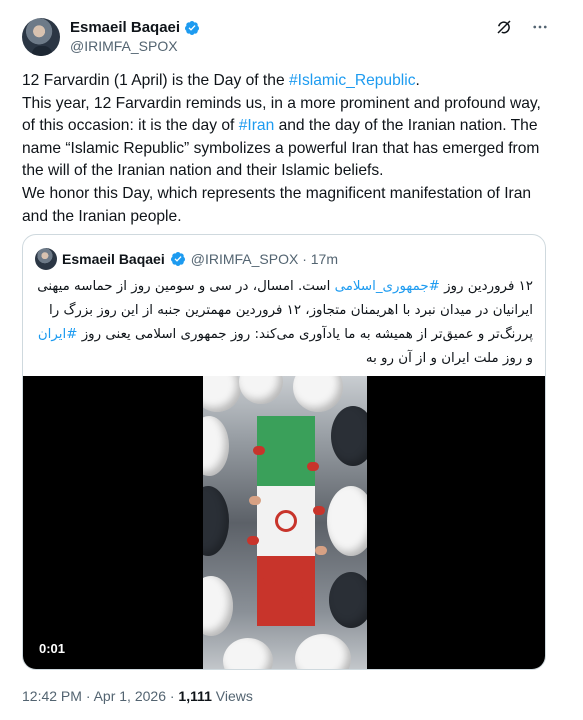  I want to click on post-timestamp: 12:42 PM · Apr 1, 2026 ·, so click(100, 696).